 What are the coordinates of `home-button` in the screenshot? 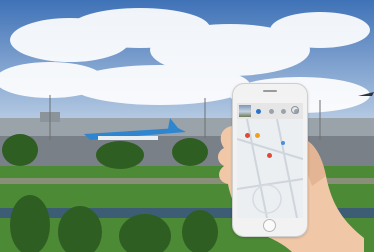 It's located at (269, 225).